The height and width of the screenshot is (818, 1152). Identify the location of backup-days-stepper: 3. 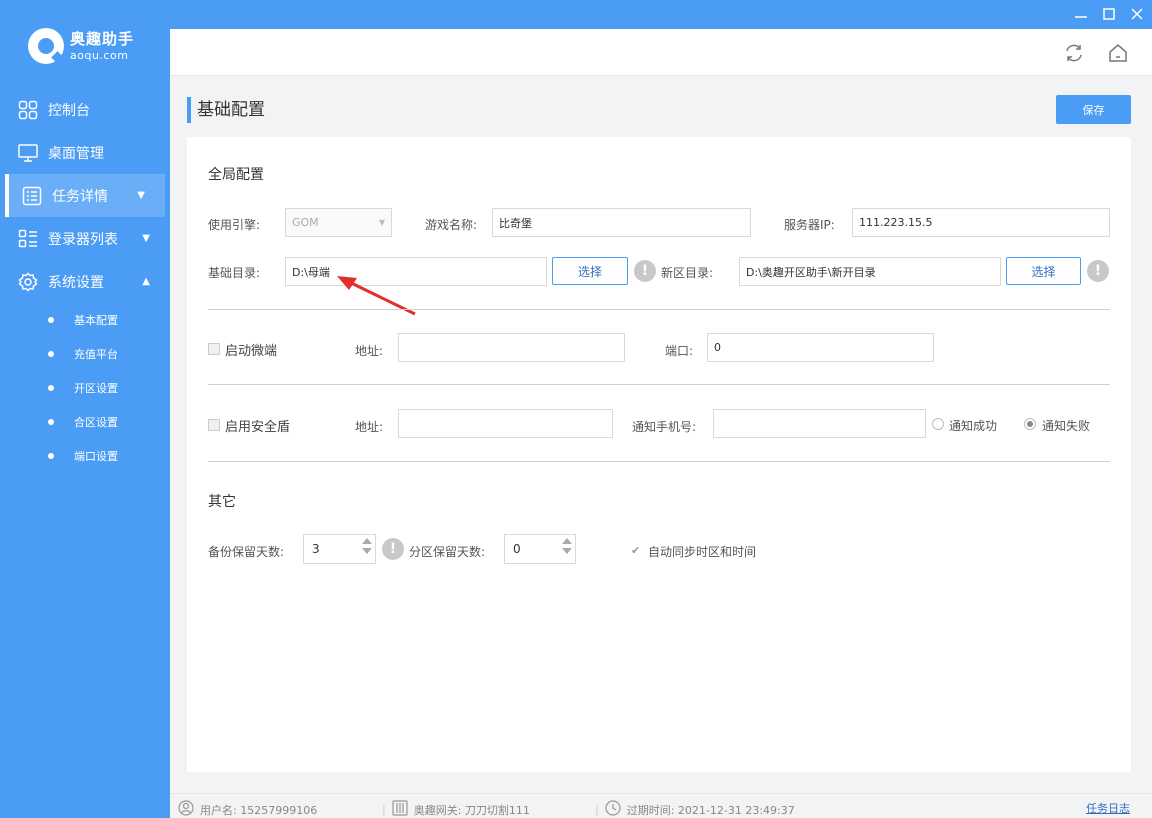
(339, 549).